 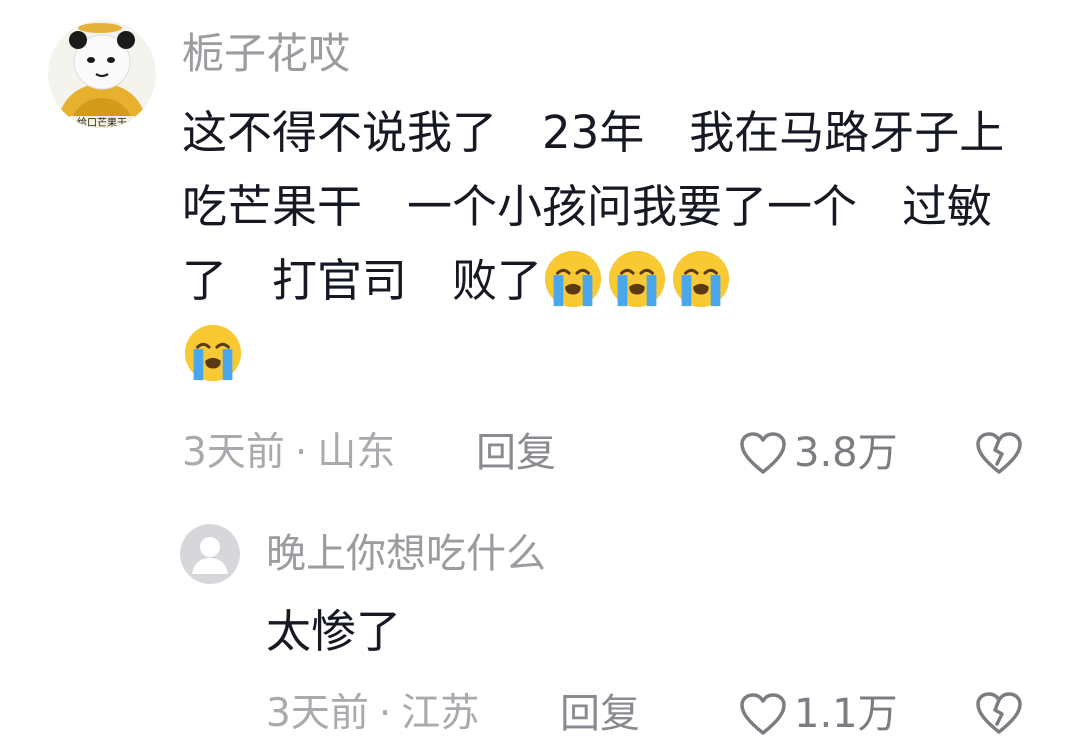 I want to click on reply-text: 太惨了, so click(x=334, y=631).